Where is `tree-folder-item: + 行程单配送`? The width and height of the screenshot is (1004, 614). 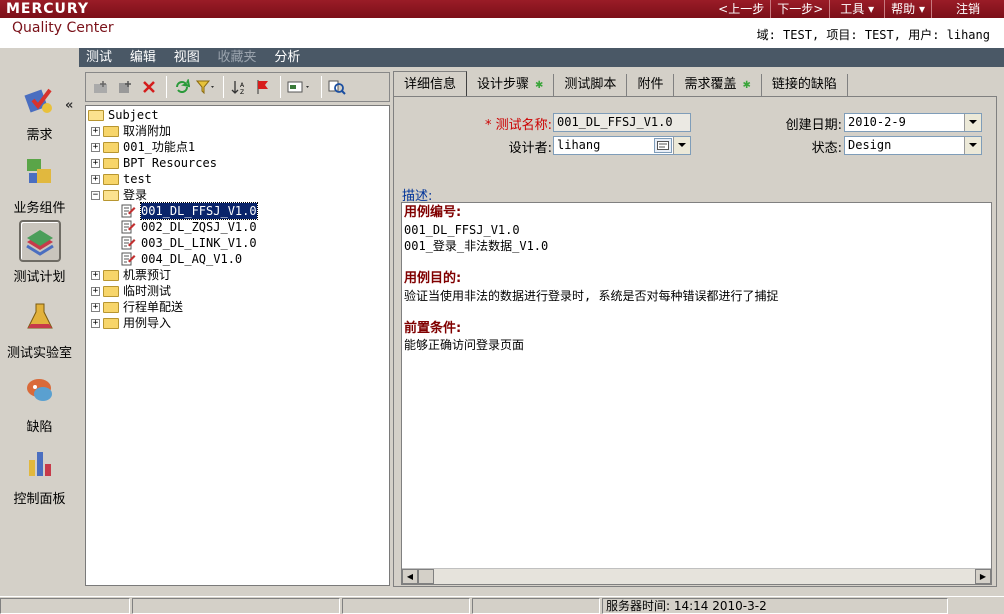
tree-folder-item: + 行程单配送 is located at coordinates (237, 307).